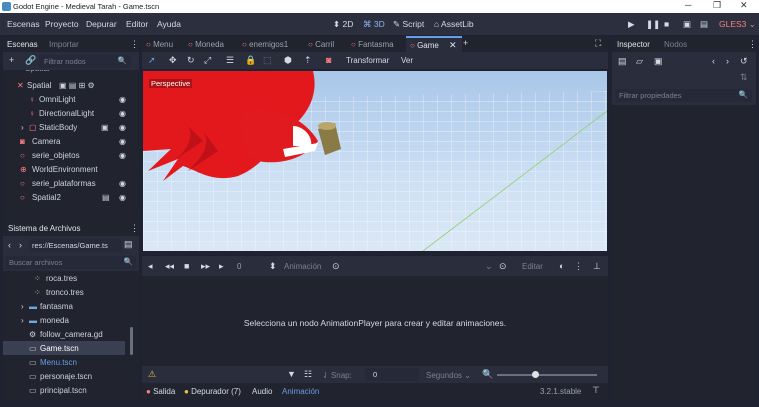 The image size is (759, 407). What do you see at coordinates (70, 99) in the screenshot?
I see `tree-node-omnilight: ♀ OmniLight ◉` at bounding box center [70, 99].